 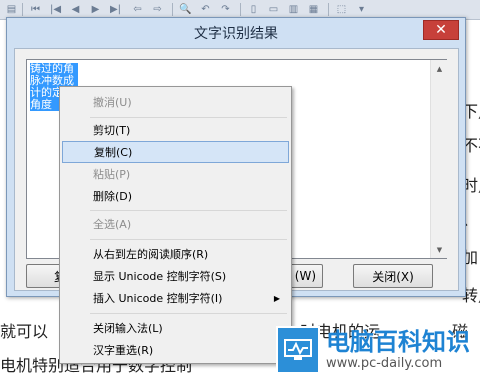 I want to click on close-window-button: ✕, so click(x=441, y=30).